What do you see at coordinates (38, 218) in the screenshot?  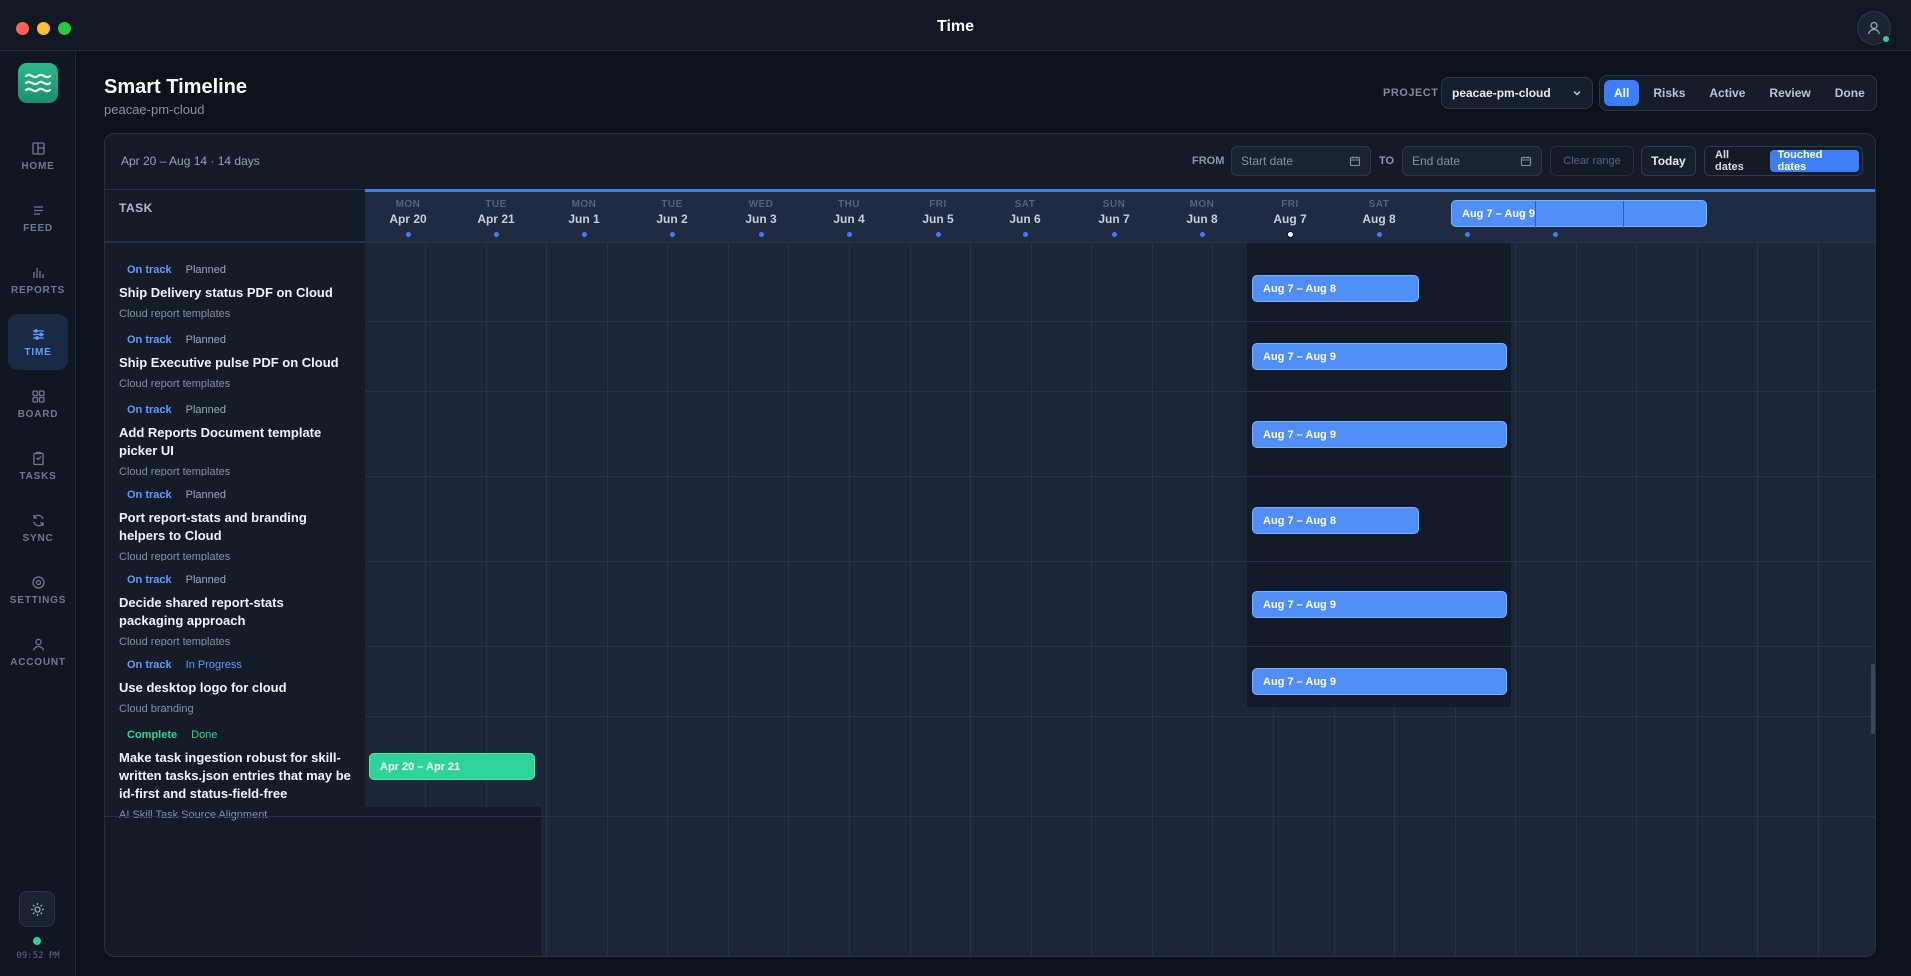 I see `sidebar-item-feed: FEED` at bounding box center [38, 218].